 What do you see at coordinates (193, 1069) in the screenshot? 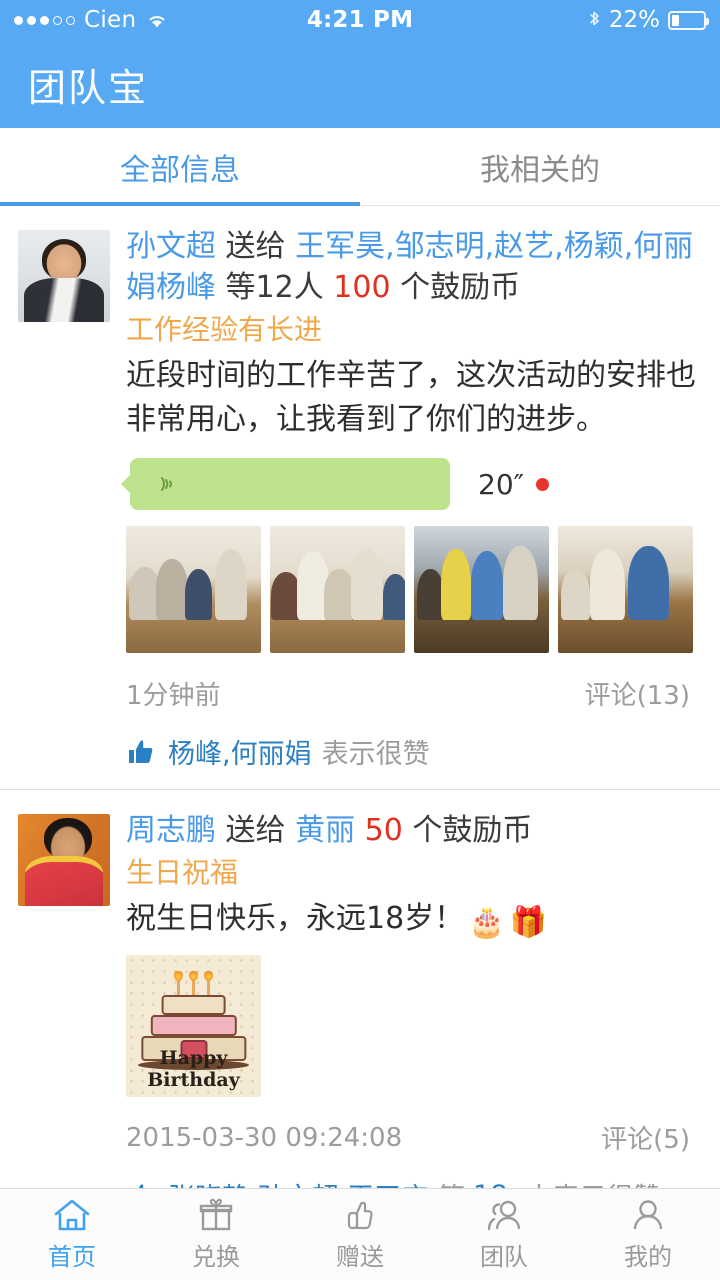
I see `image-caption: Happy Birthday` at bounding box center [193, 1069].